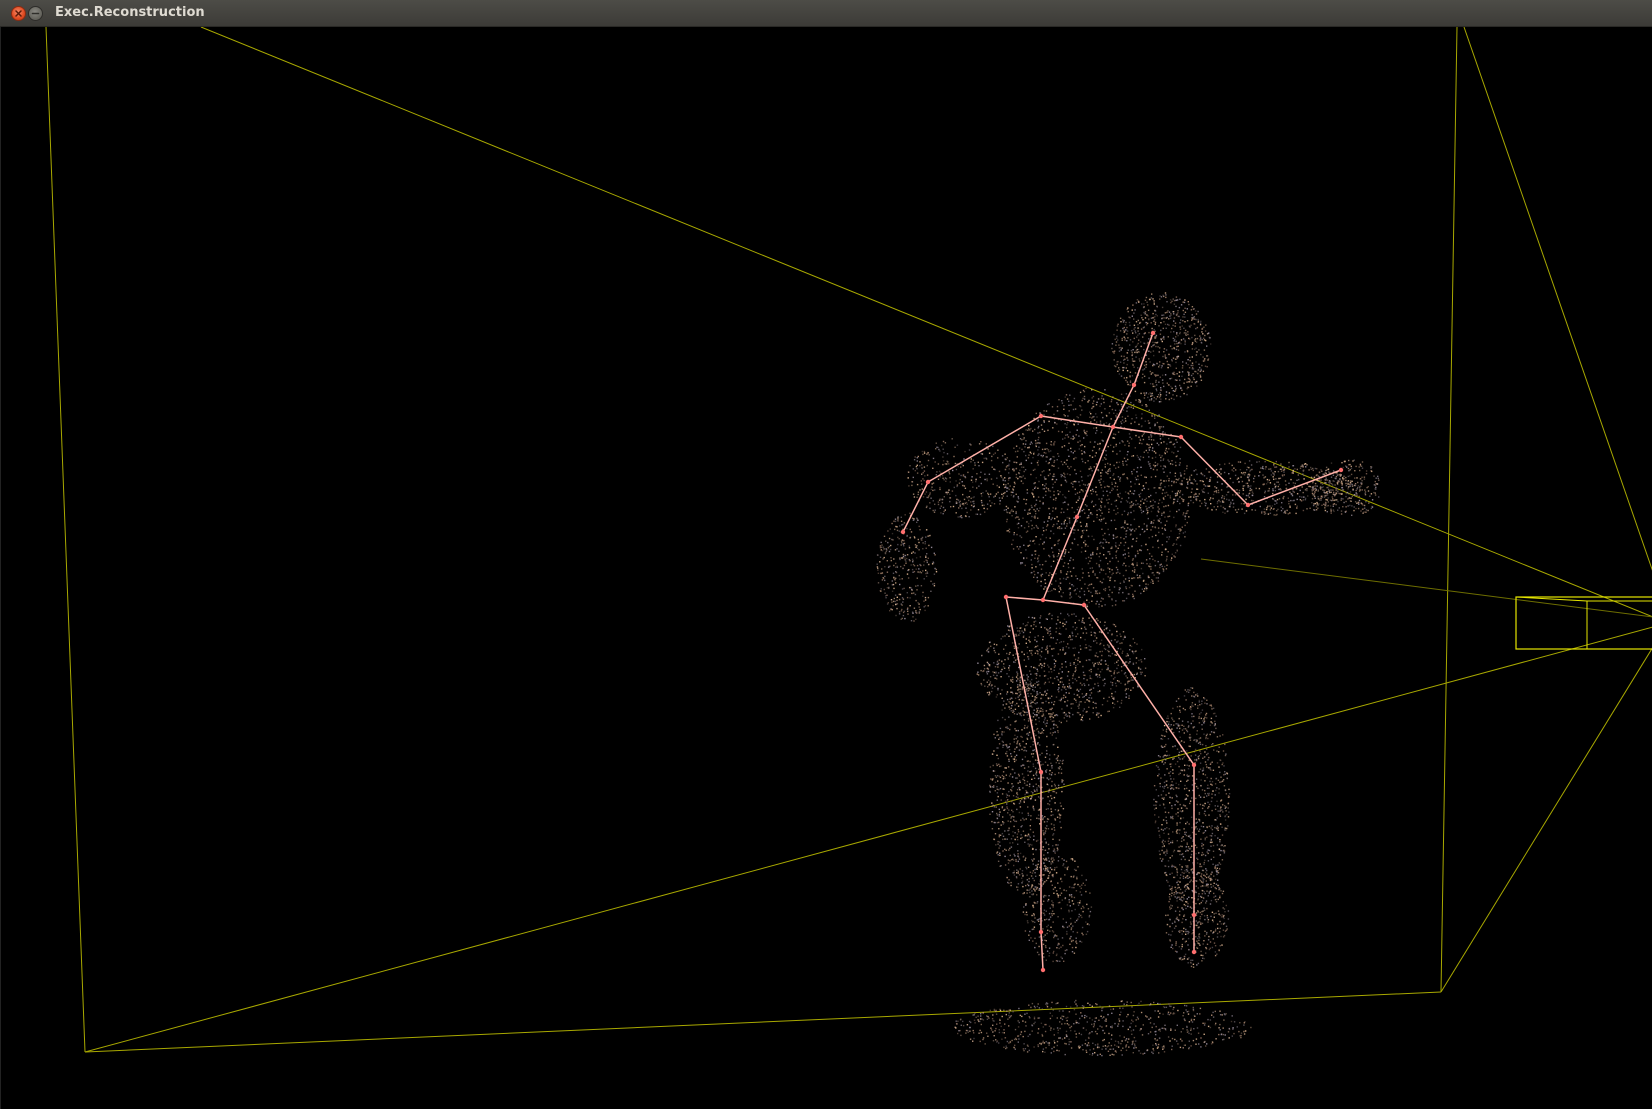  Describe the element at coordinates (826, 13) in the screenshot. I see `title-bar: Exec.Reconstruction` at that location.